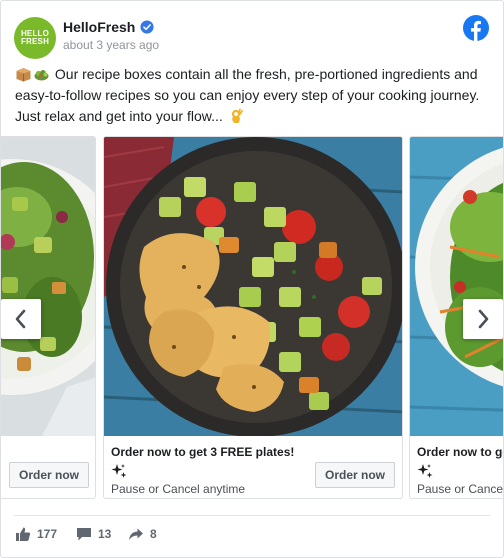  I want to click on salad-emoji-icon, so click(41, 75).